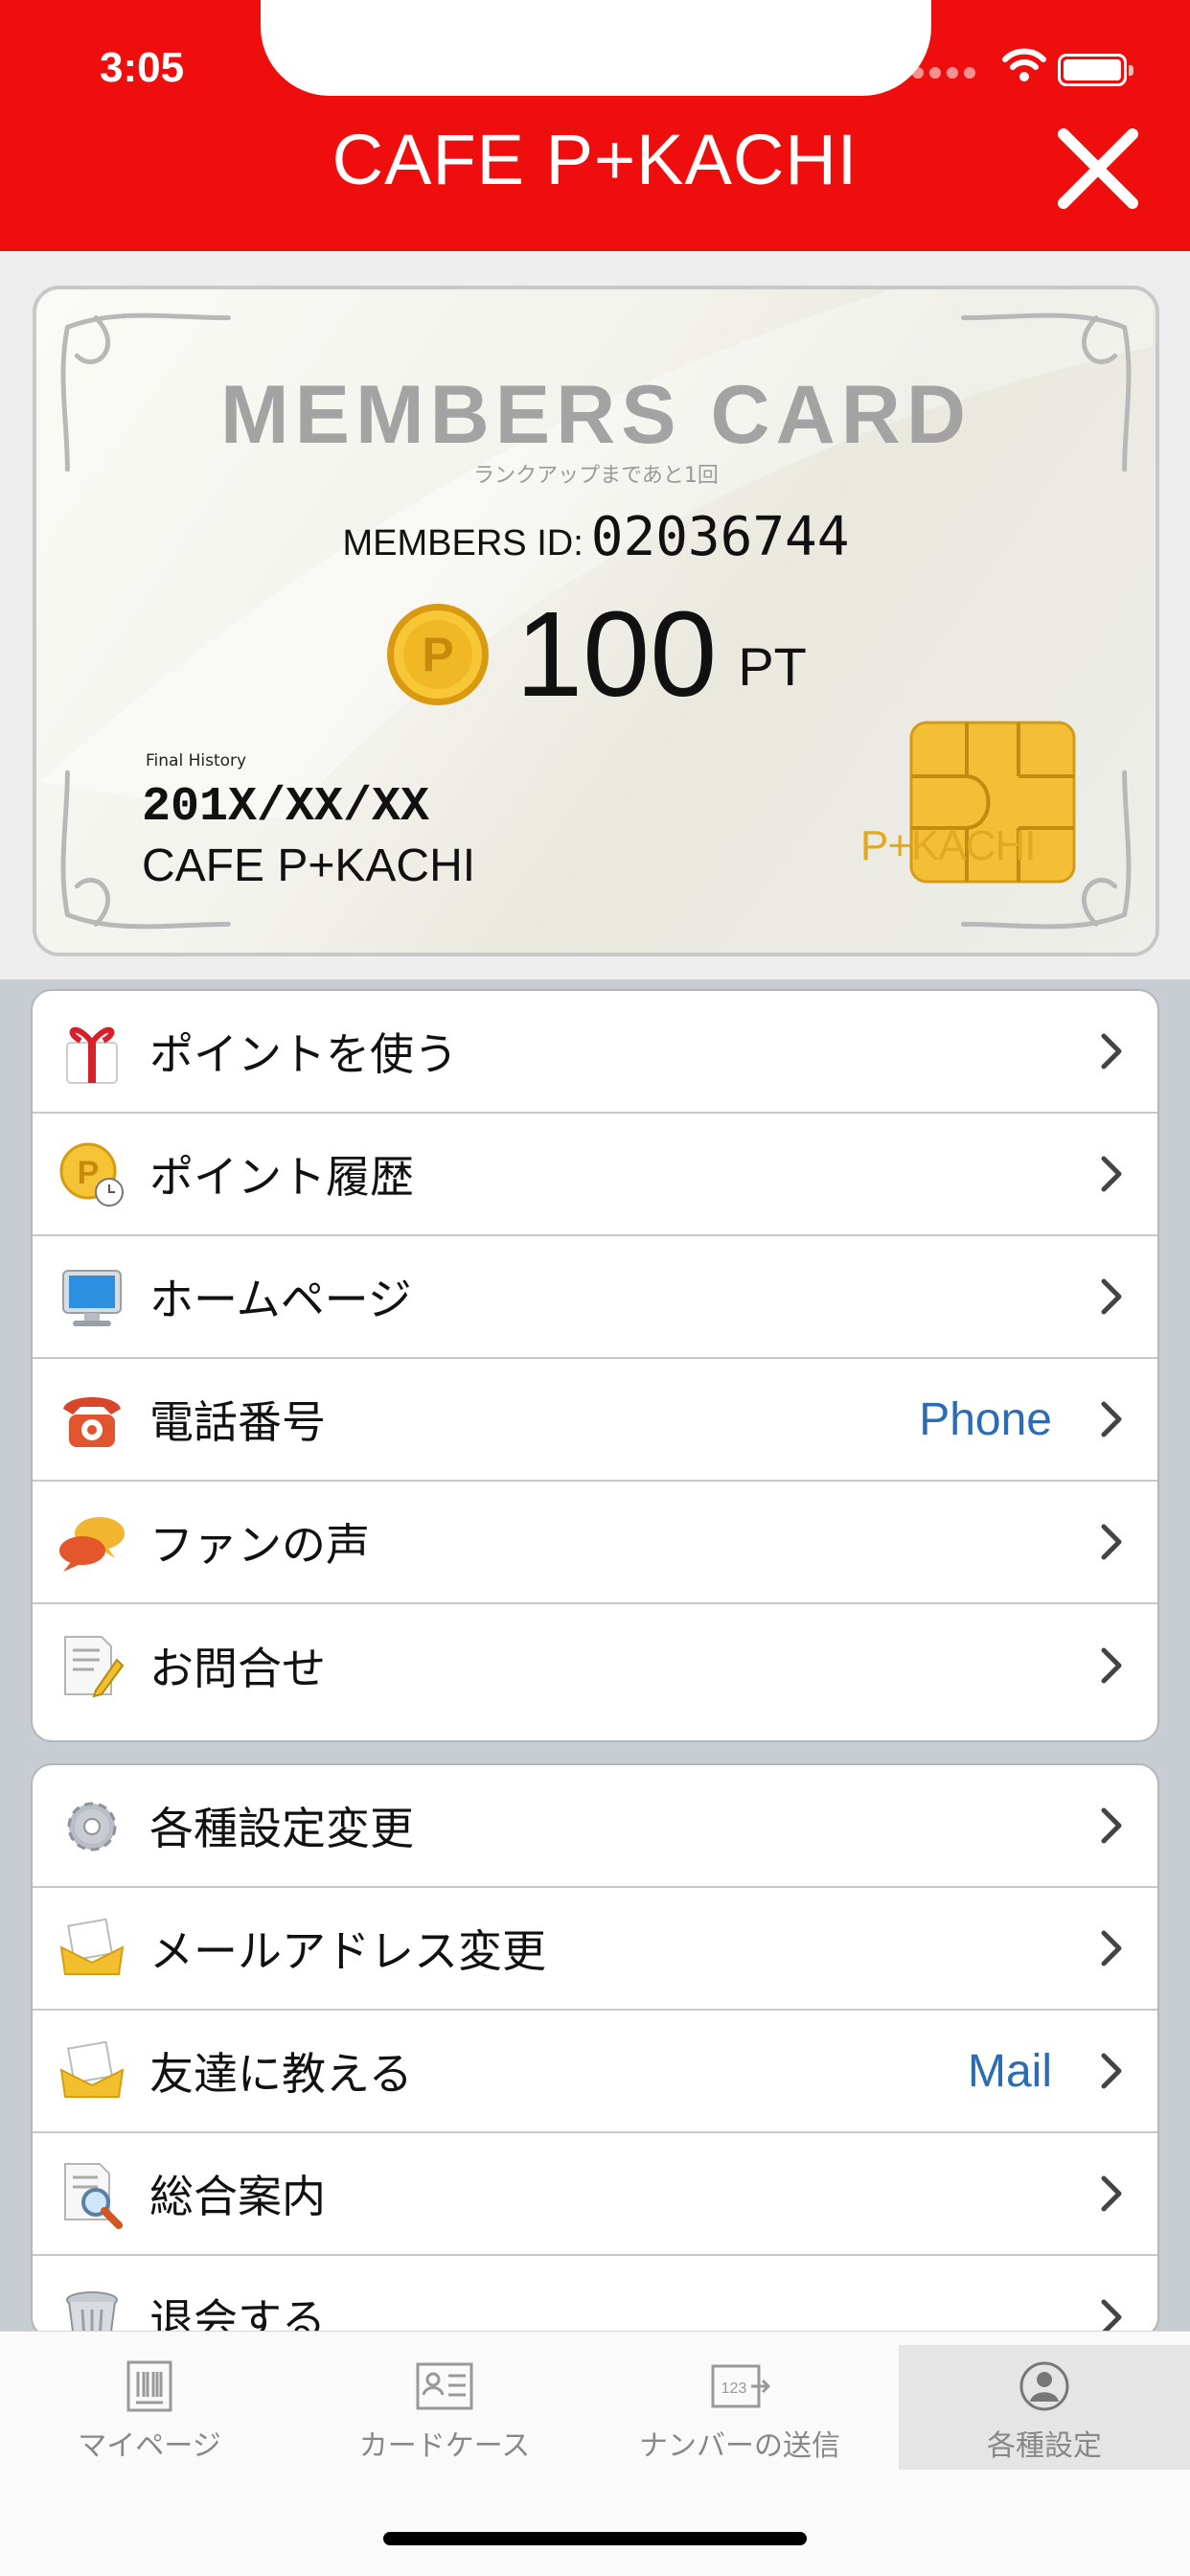  I want to click on battery-icon, so click(1096, 70).